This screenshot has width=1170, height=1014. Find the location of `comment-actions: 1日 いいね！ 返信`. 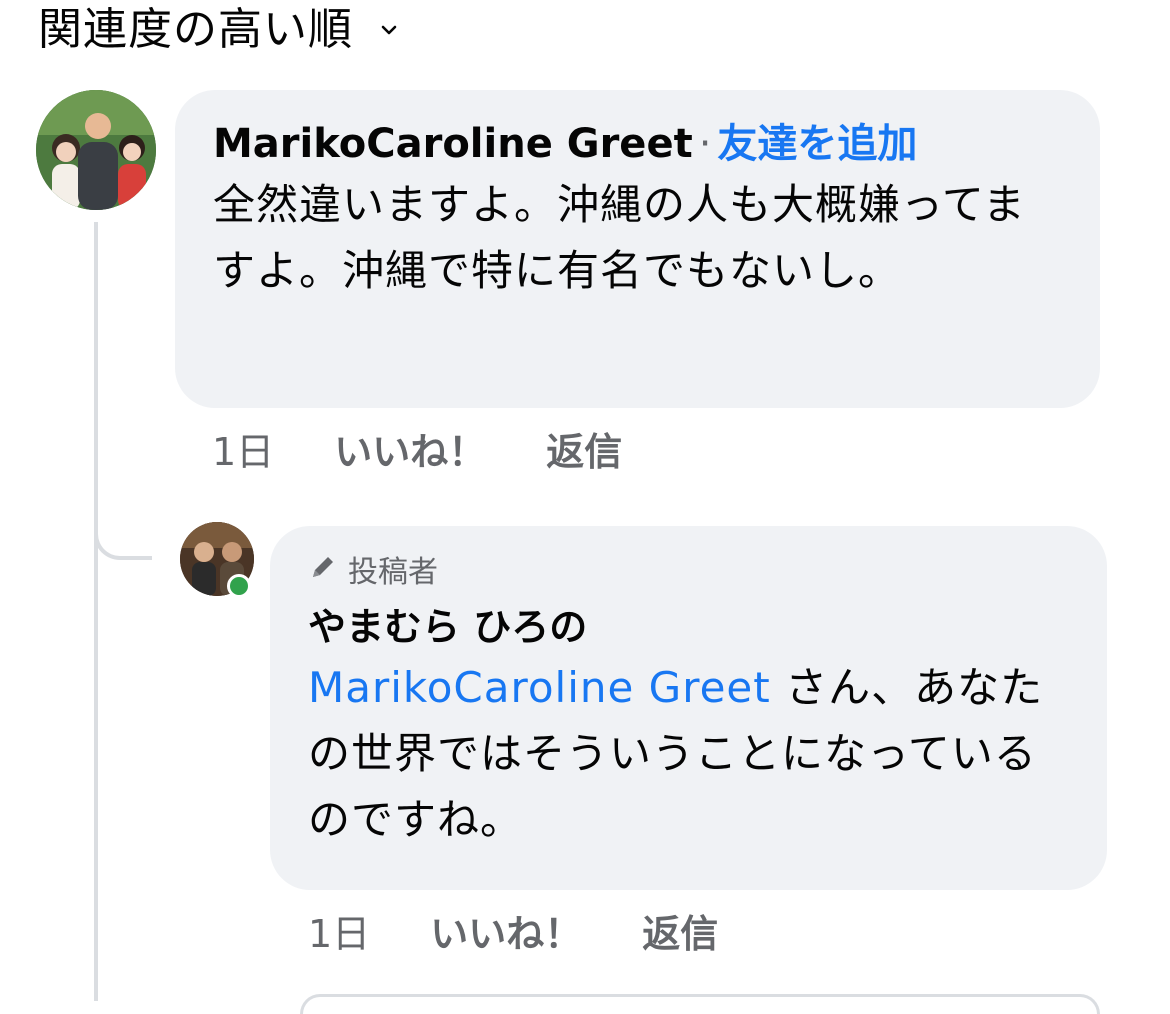

comment-actions: 1日 いいね！ 返信 is located at coordinates (417, 452).